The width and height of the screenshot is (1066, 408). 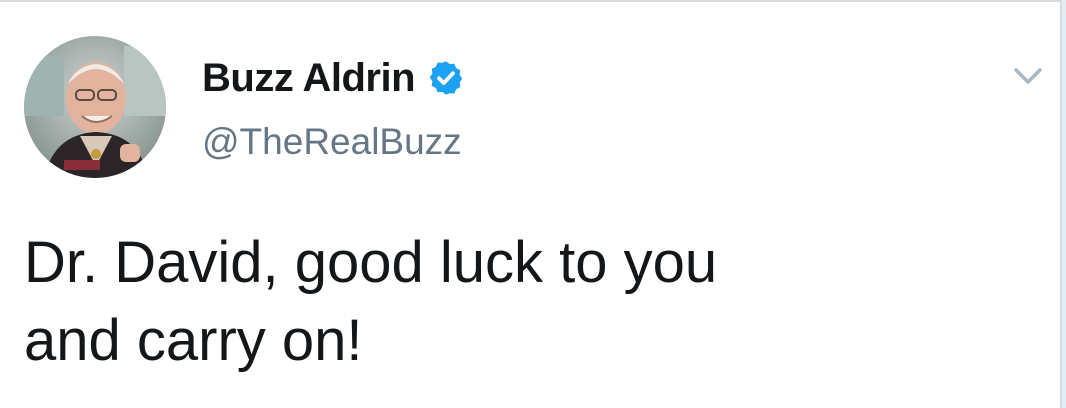 I want to click on avatar-photo, so click(x=95, y=107).